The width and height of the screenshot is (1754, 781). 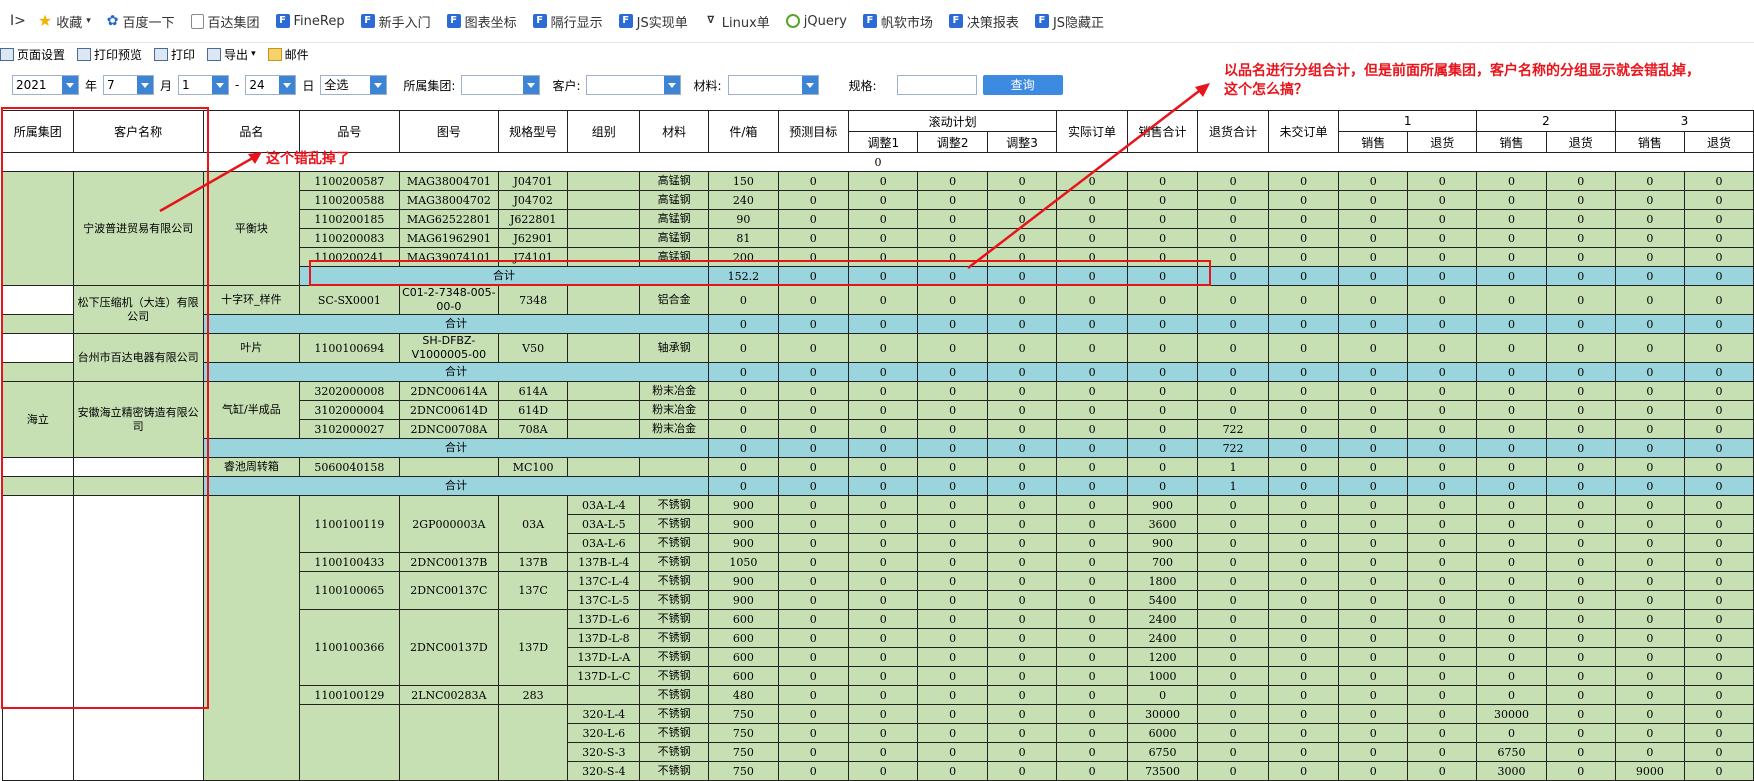 What do you see at coordinates (349, 238) in the screenshot?
I see `table-cell: 1100200083` at bounding box center [349, 238].